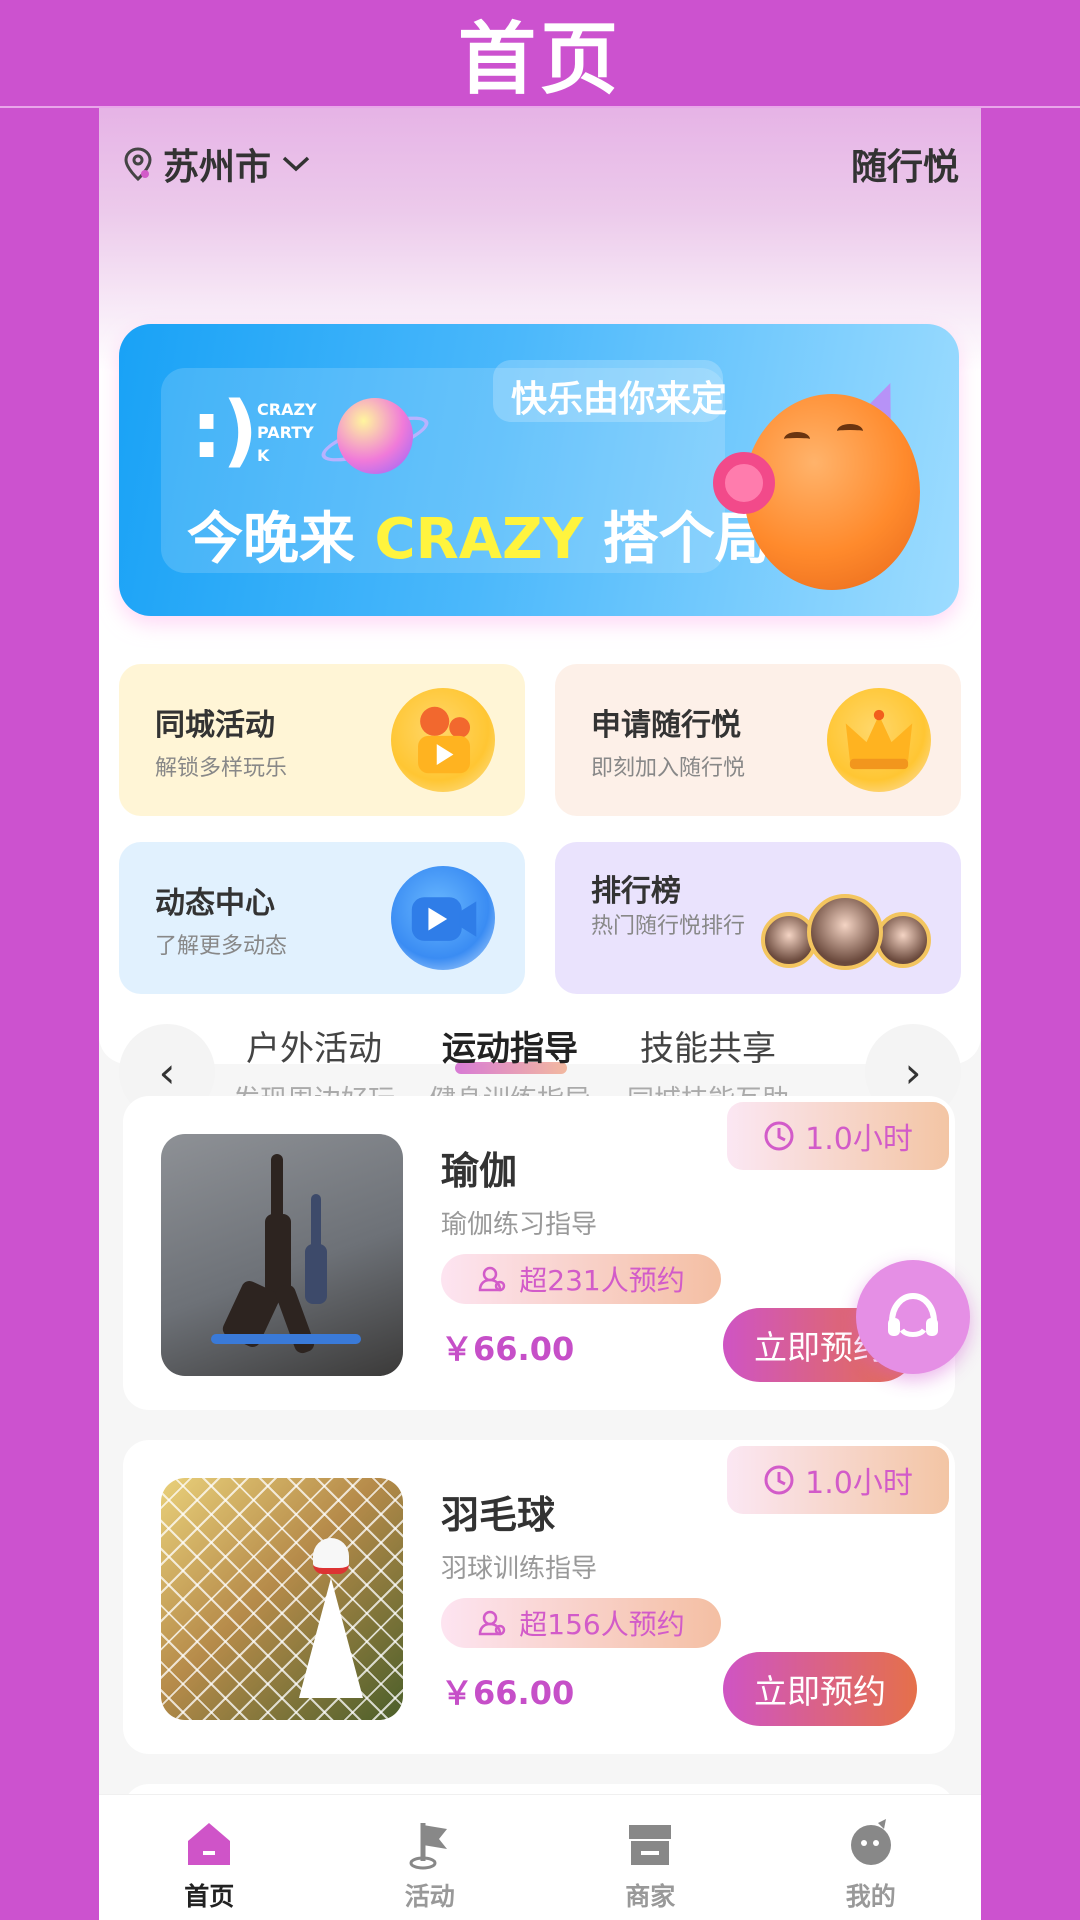 The image size is (1080, 1920). I want to click on profile-icon, so click(870, 1842).